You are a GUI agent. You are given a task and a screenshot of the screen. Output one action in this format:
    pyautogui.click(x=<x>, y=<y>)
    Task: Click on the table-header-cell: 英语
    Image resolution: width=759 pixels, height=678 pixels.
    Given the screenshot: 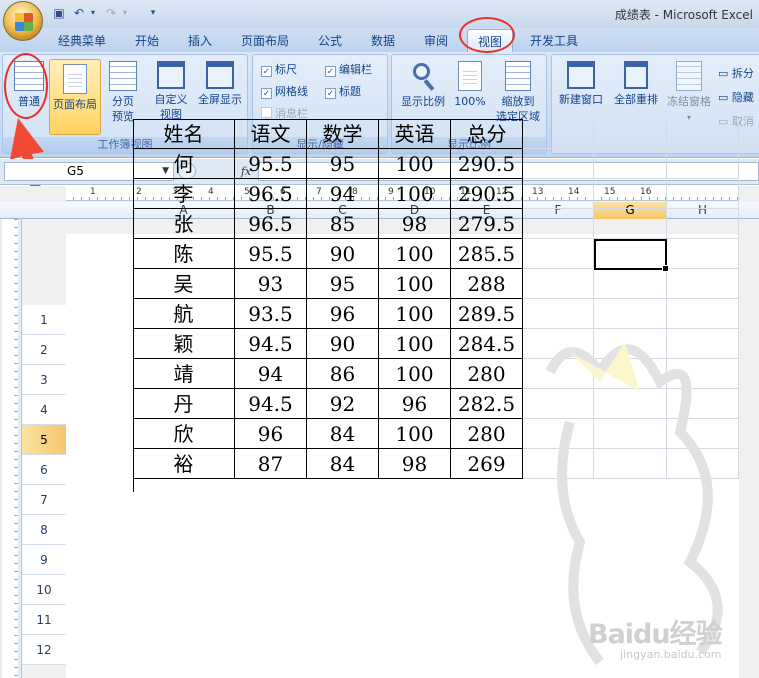 What is the action you would take?
    pyautogui.click(x=415, y=134)
    